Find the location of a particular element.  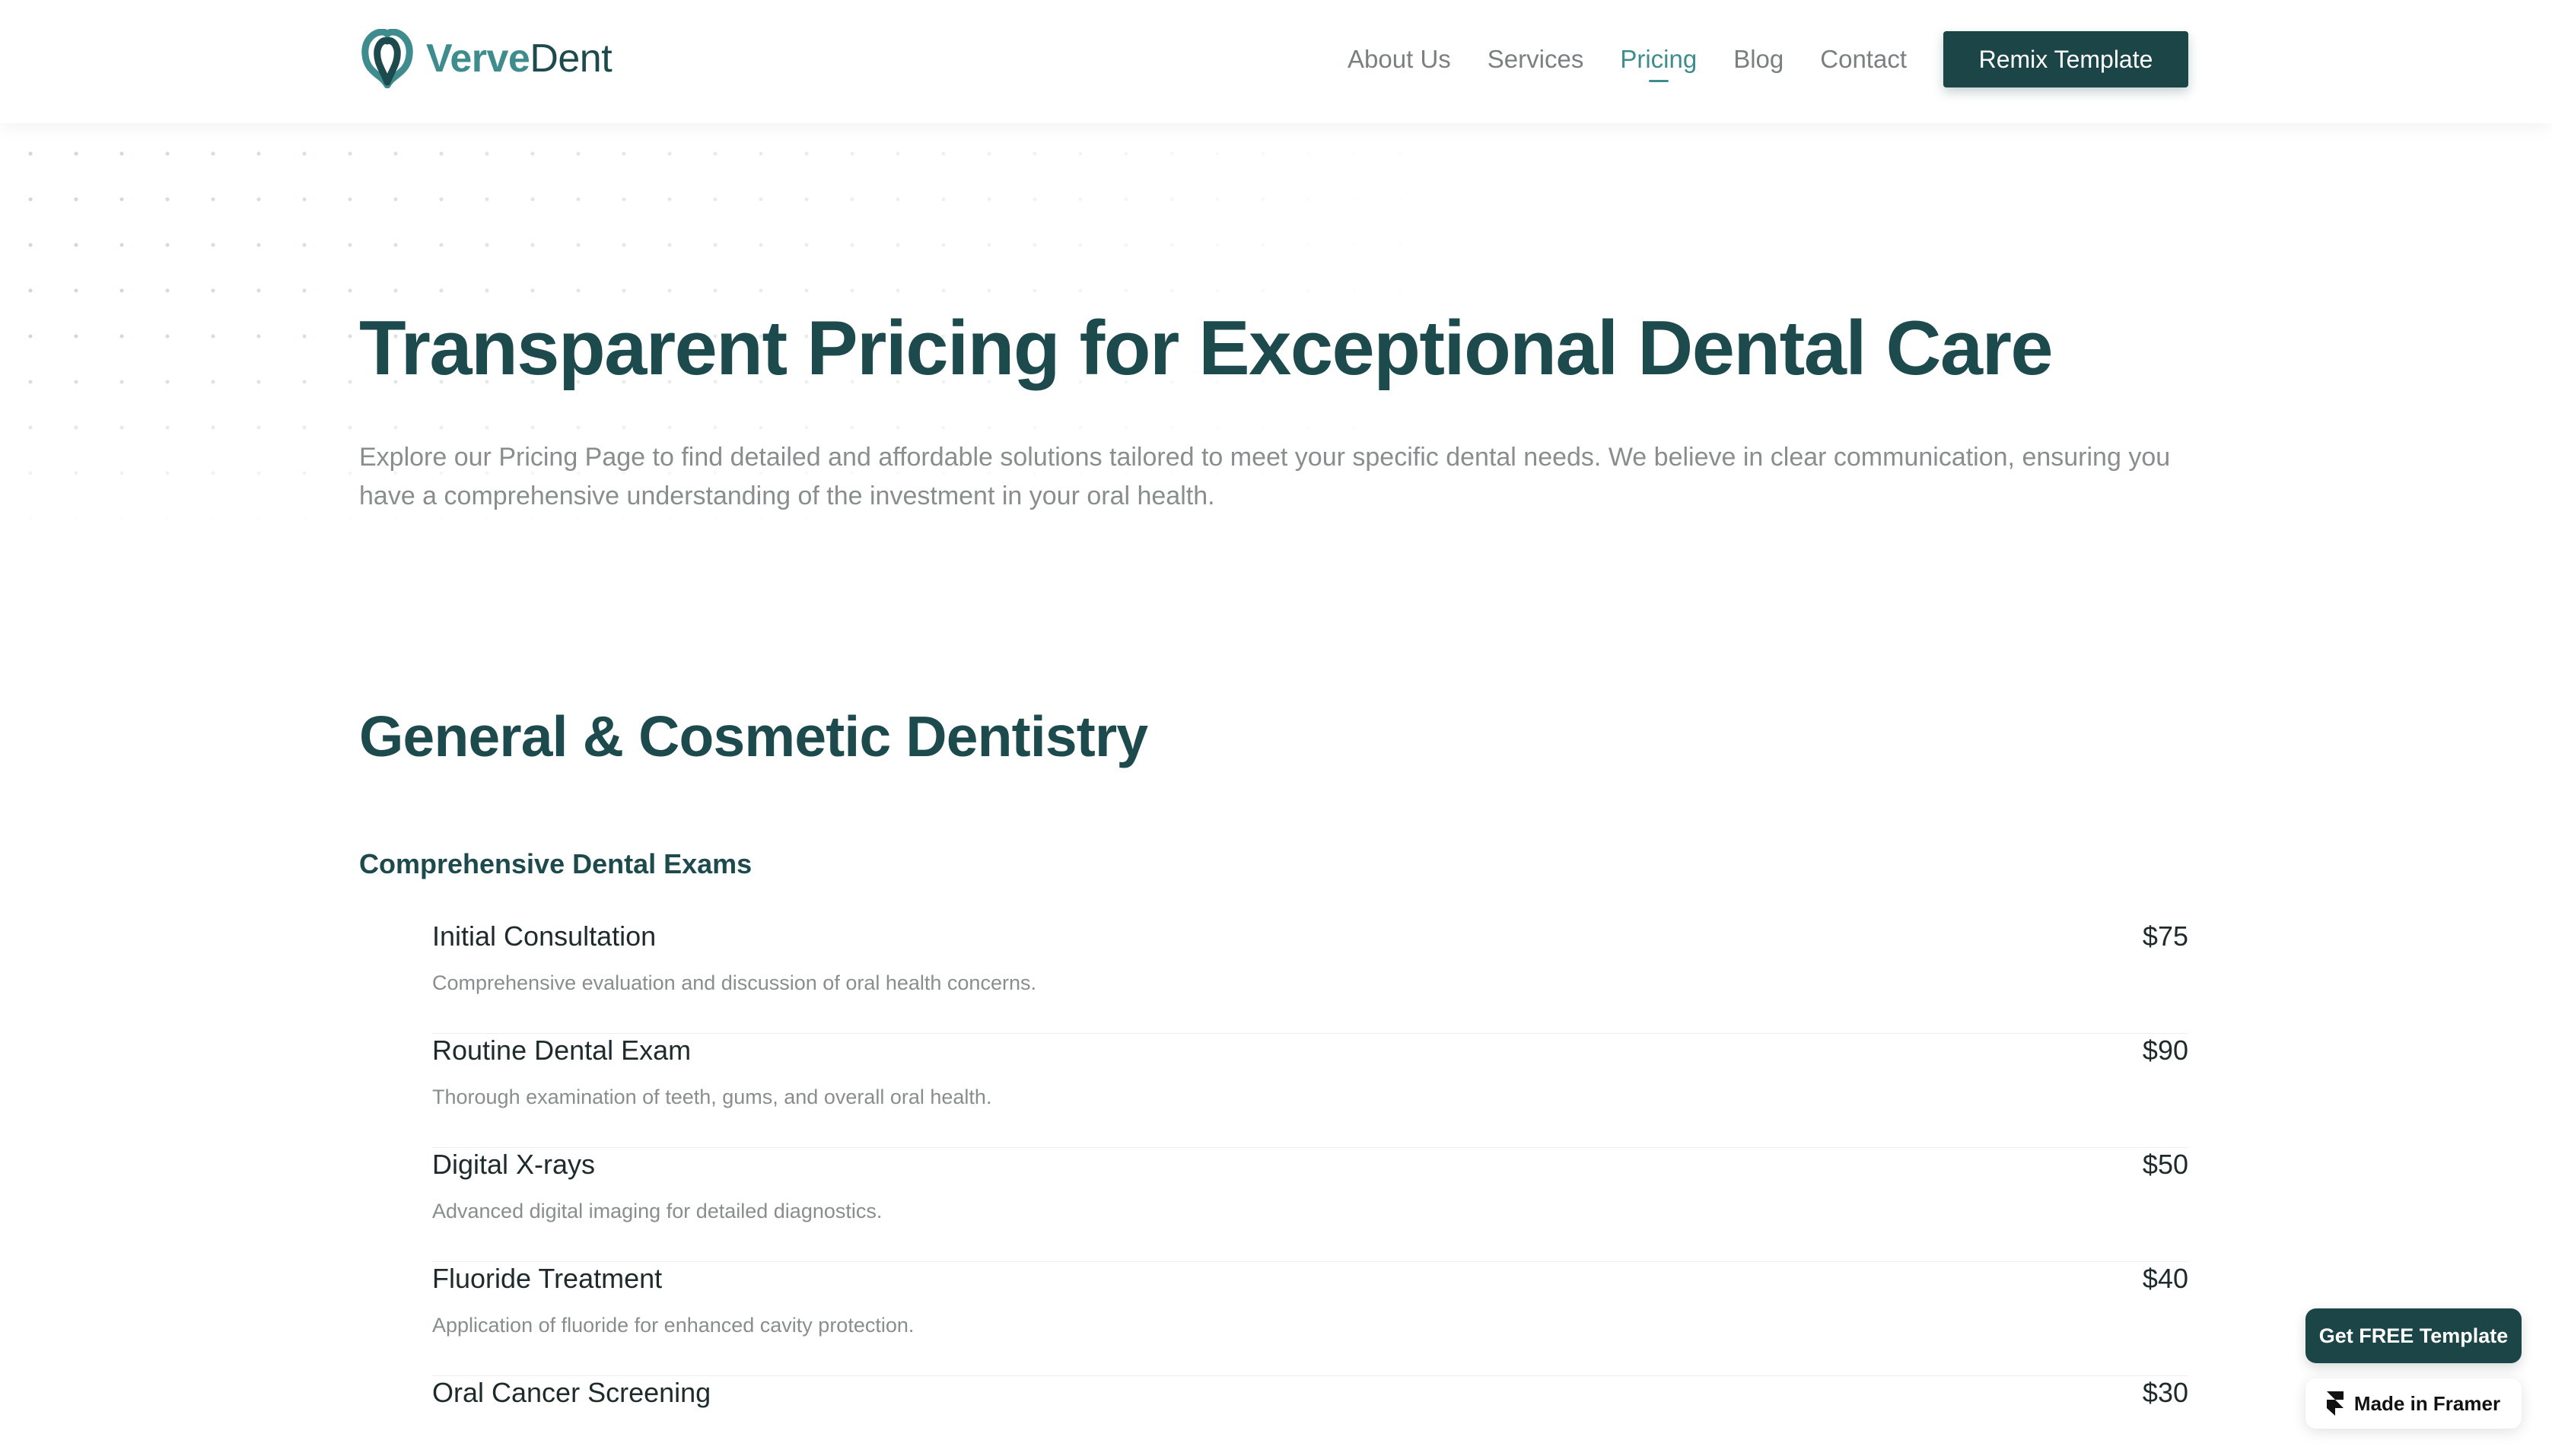

pricing-item-price: $50 is located at coordinates (2165, 1165).